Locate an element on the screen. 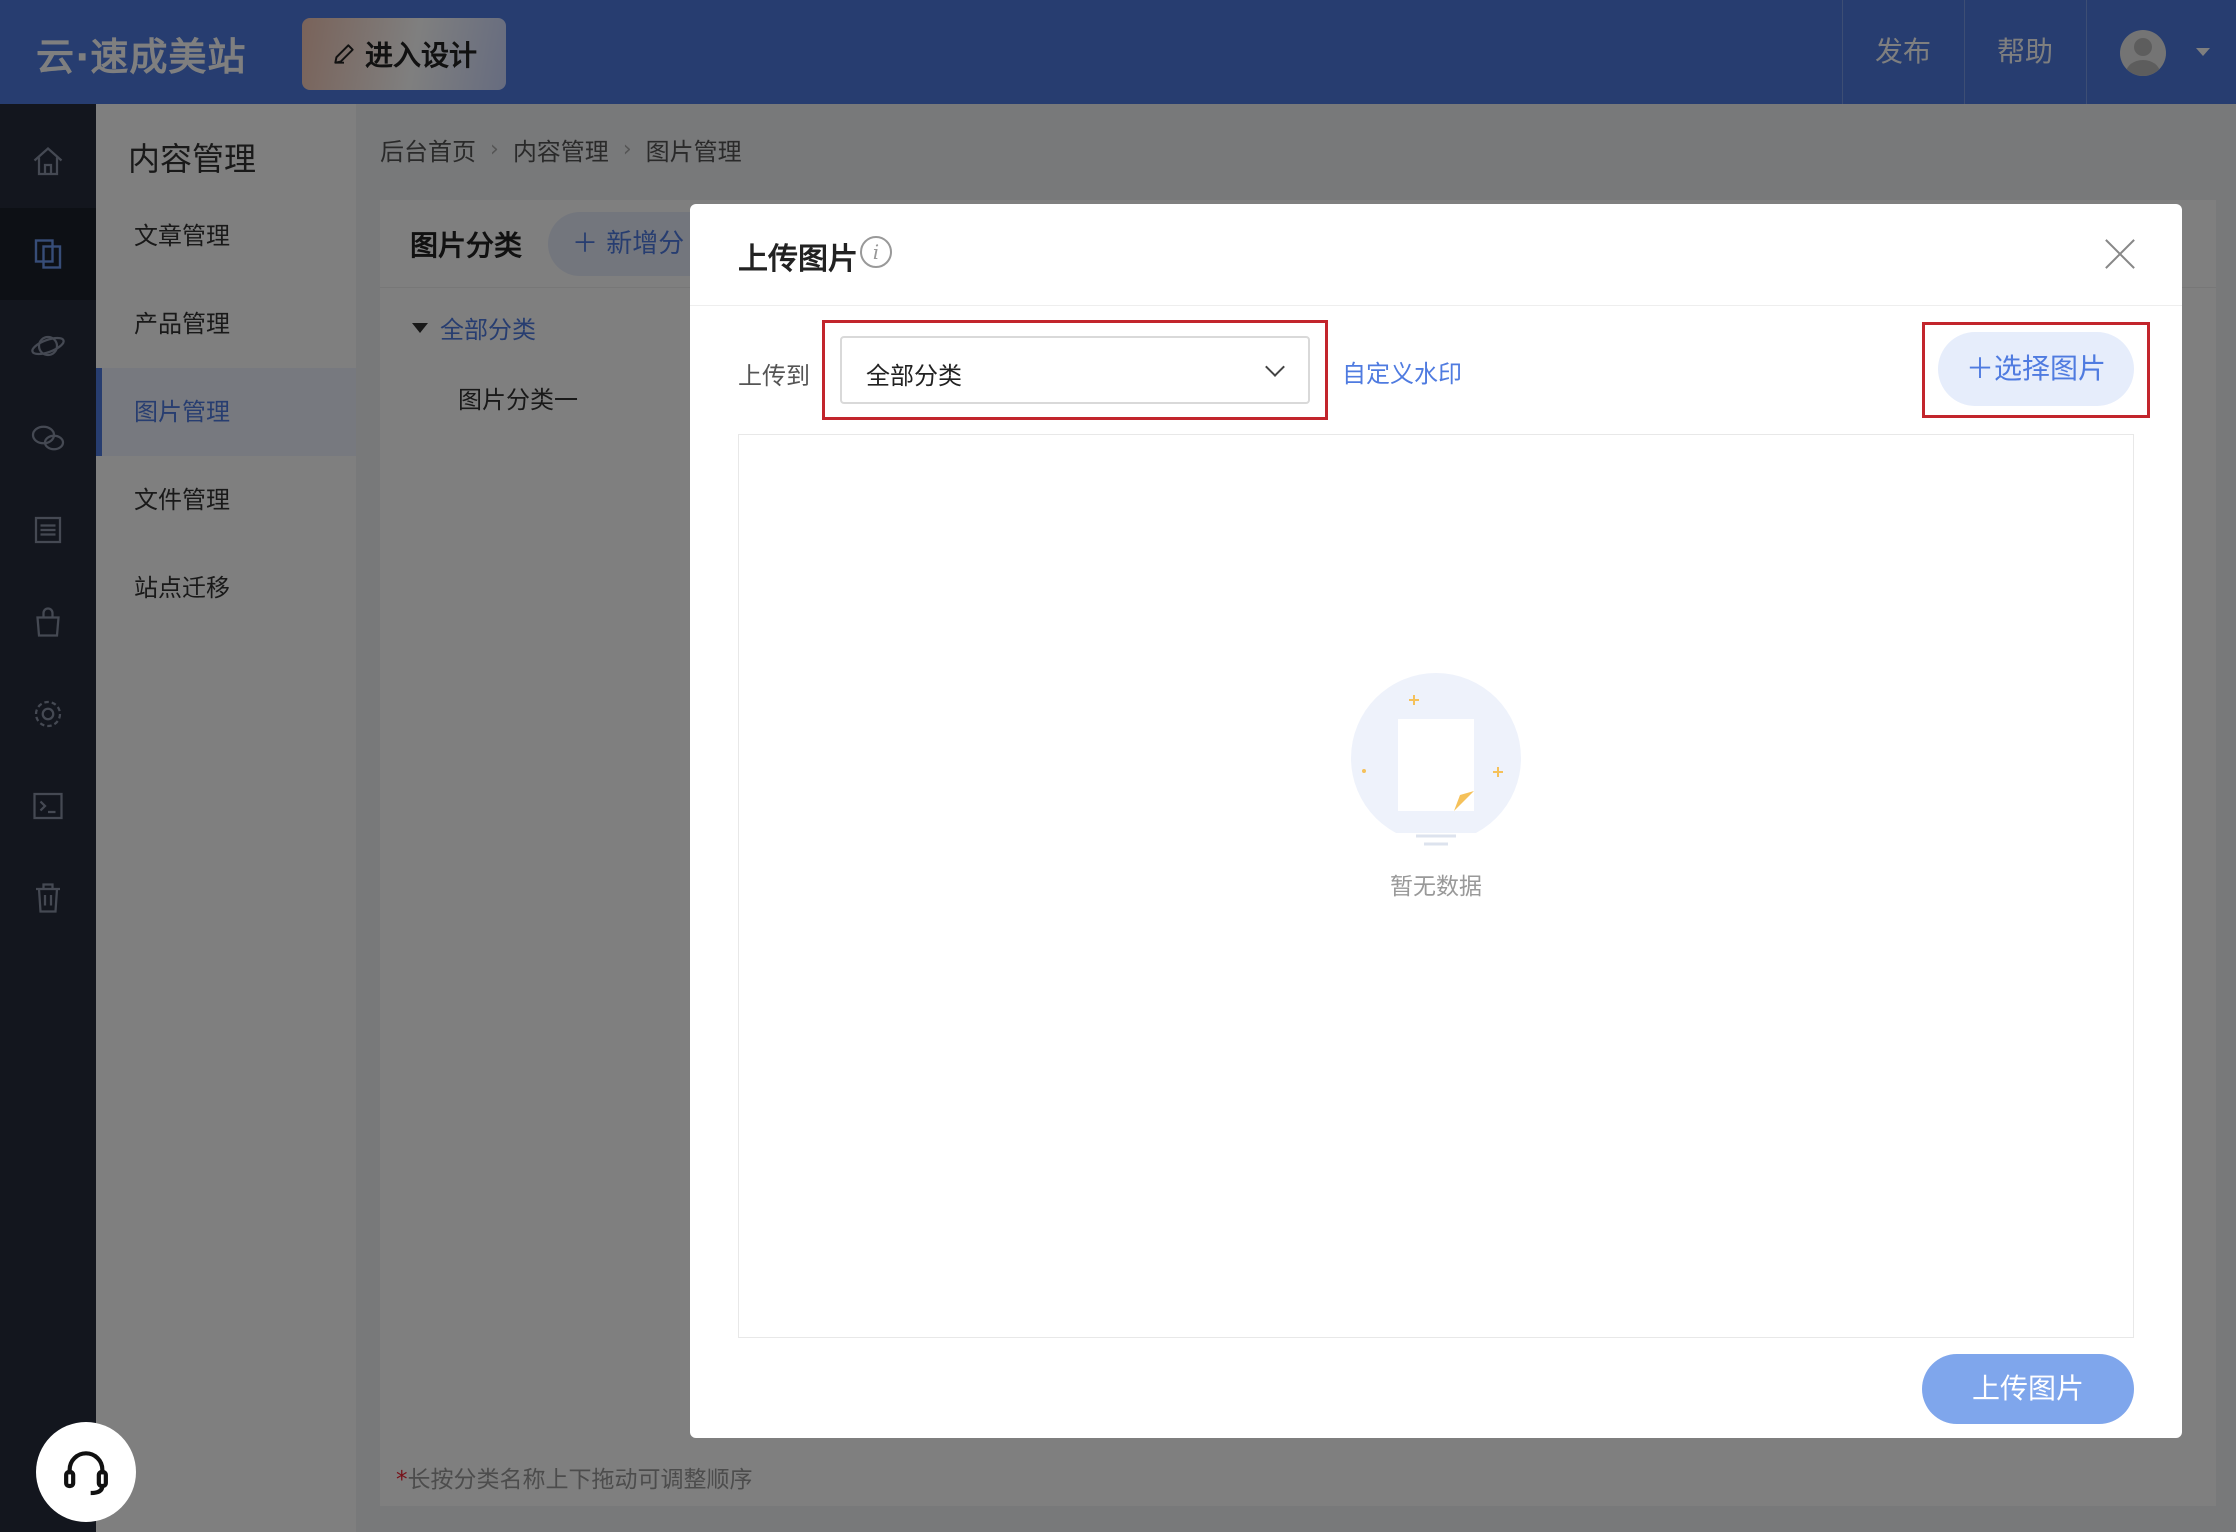  dialog-header: 上传图片 i is located at coordinates (1436, 255).